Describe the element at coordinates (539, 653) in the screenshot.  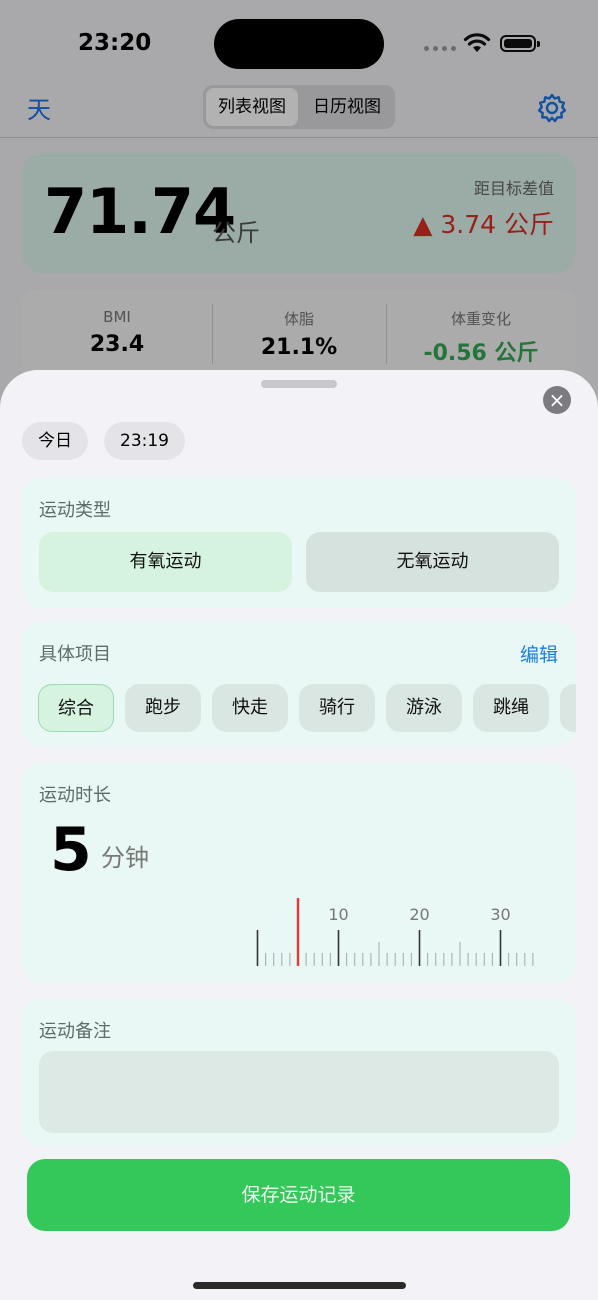
I see `edit-button: 编辑` at that location.